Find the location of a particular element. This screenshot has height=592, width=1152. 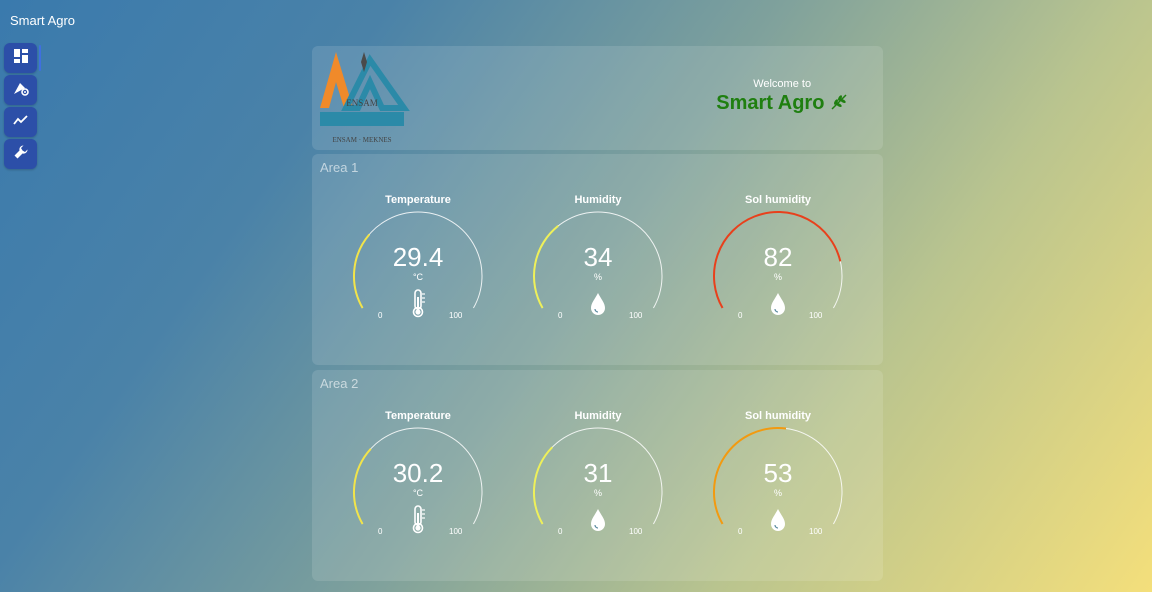

gauge-sol-humidity: Sol humidity 82% 0 100 is located at coordinates (778, 263).